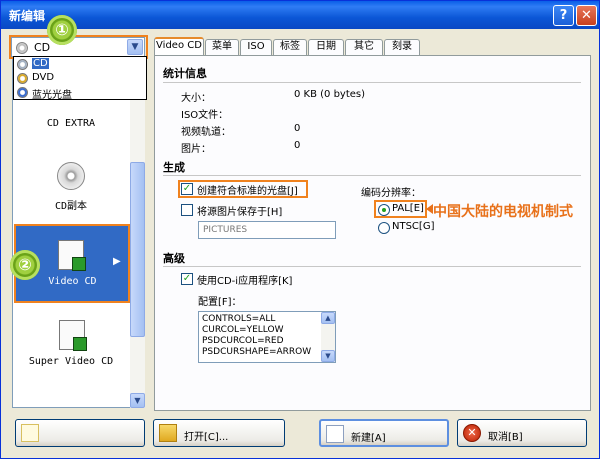  I want to click on cdi-checkbox: ✓, so click(187, 279).